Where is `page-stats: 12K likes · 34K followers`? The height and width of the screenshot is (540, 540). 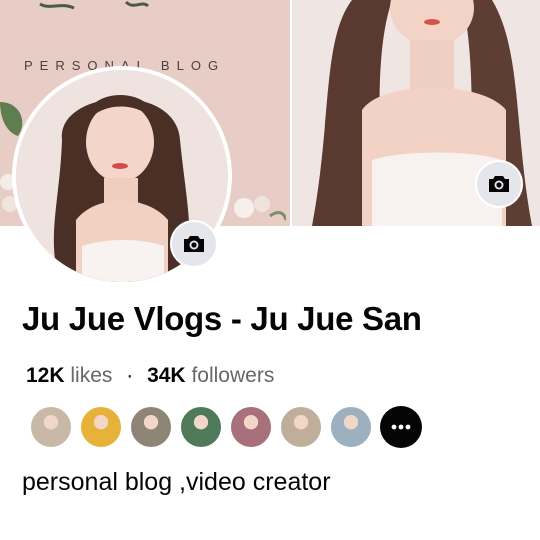 page-stats: 12K likes · 34K followers is located at coordinates (150, 376).